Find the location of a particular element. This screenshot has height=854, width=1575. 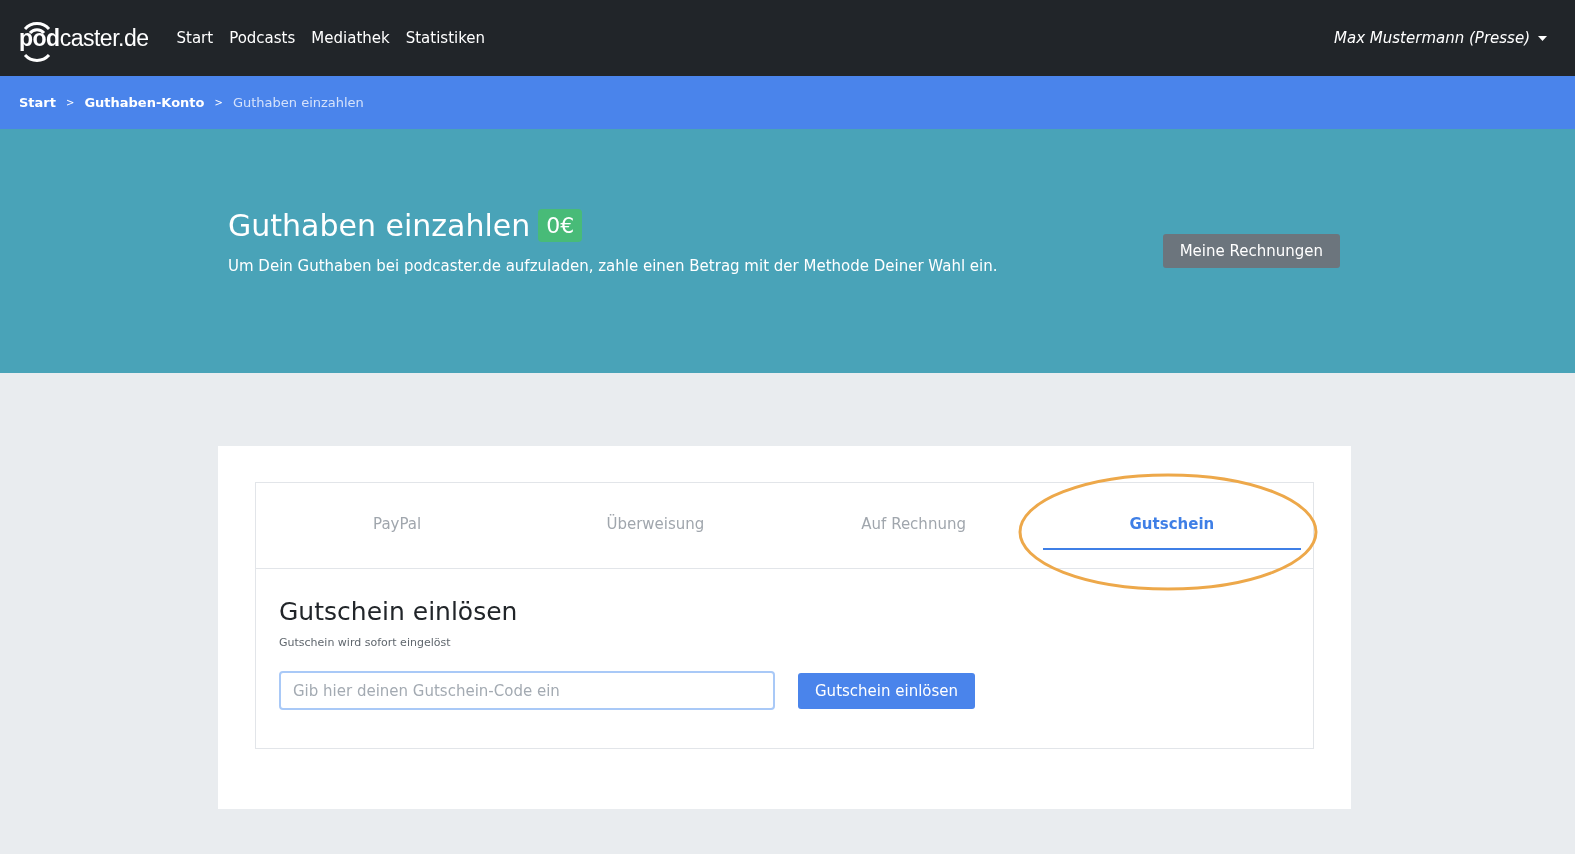

page-title: Guthaben einzahlen is located at coordinates (379, 225).